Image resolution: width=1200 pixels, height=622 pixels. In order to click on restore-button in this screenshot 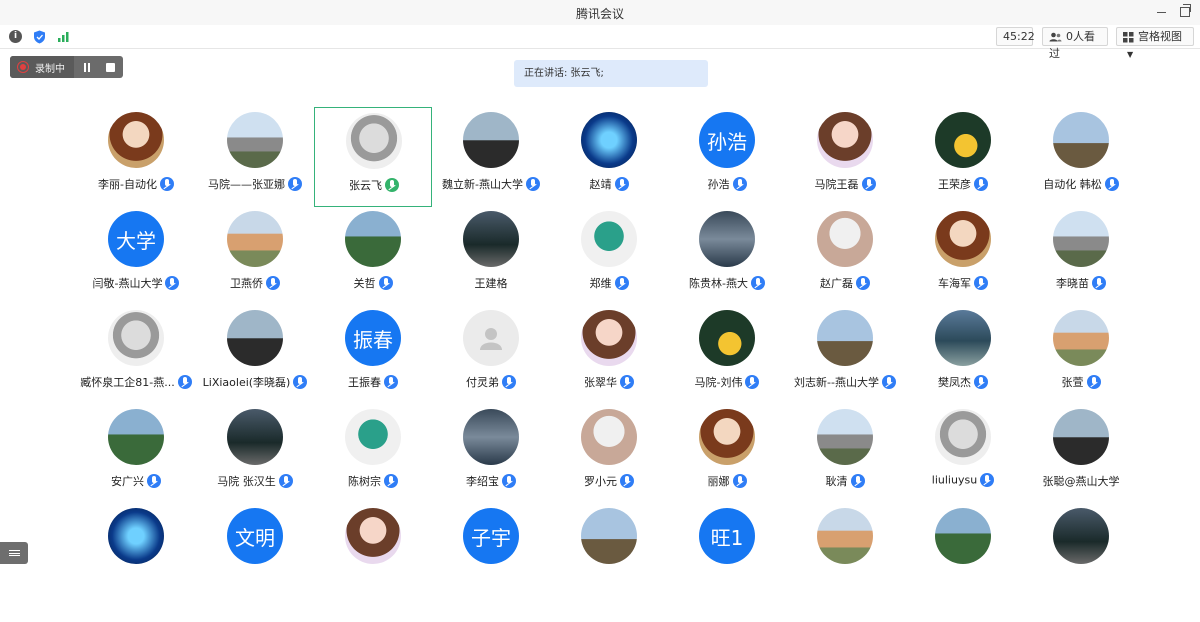, I will do `click(1185, 12)`.